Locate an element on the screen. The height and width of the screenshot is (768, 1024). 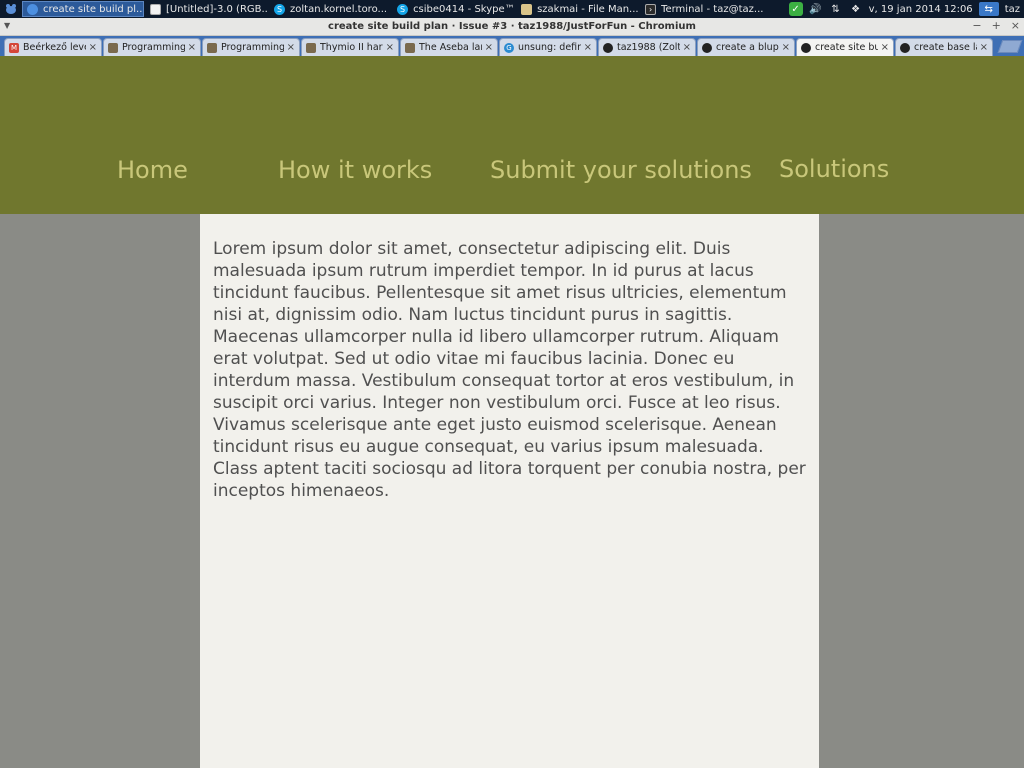
switch-user-icon: ⇆ is located at coordinates (988, 9).